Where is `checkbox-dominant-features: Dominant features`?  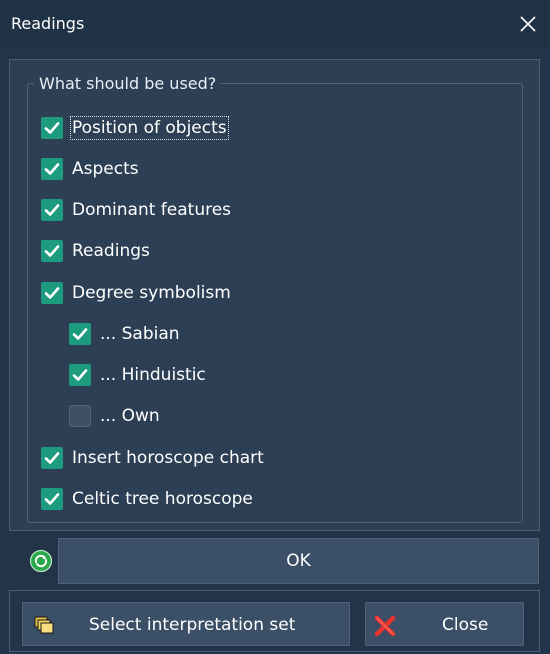
checkbox-dominant-features: Dominant features is located at coordinates (136, 210).